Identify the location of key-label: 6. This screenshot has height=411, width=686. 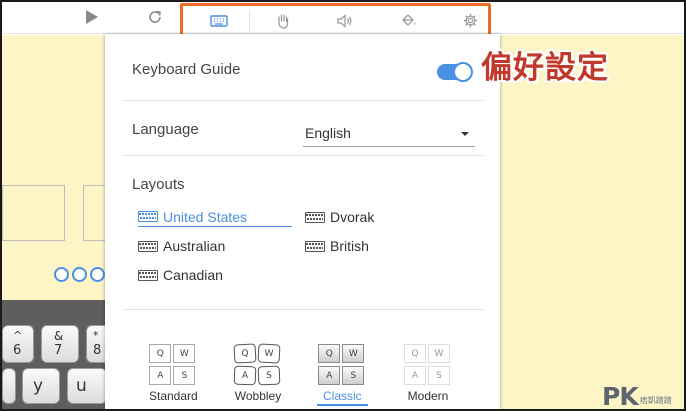
(17, 350).